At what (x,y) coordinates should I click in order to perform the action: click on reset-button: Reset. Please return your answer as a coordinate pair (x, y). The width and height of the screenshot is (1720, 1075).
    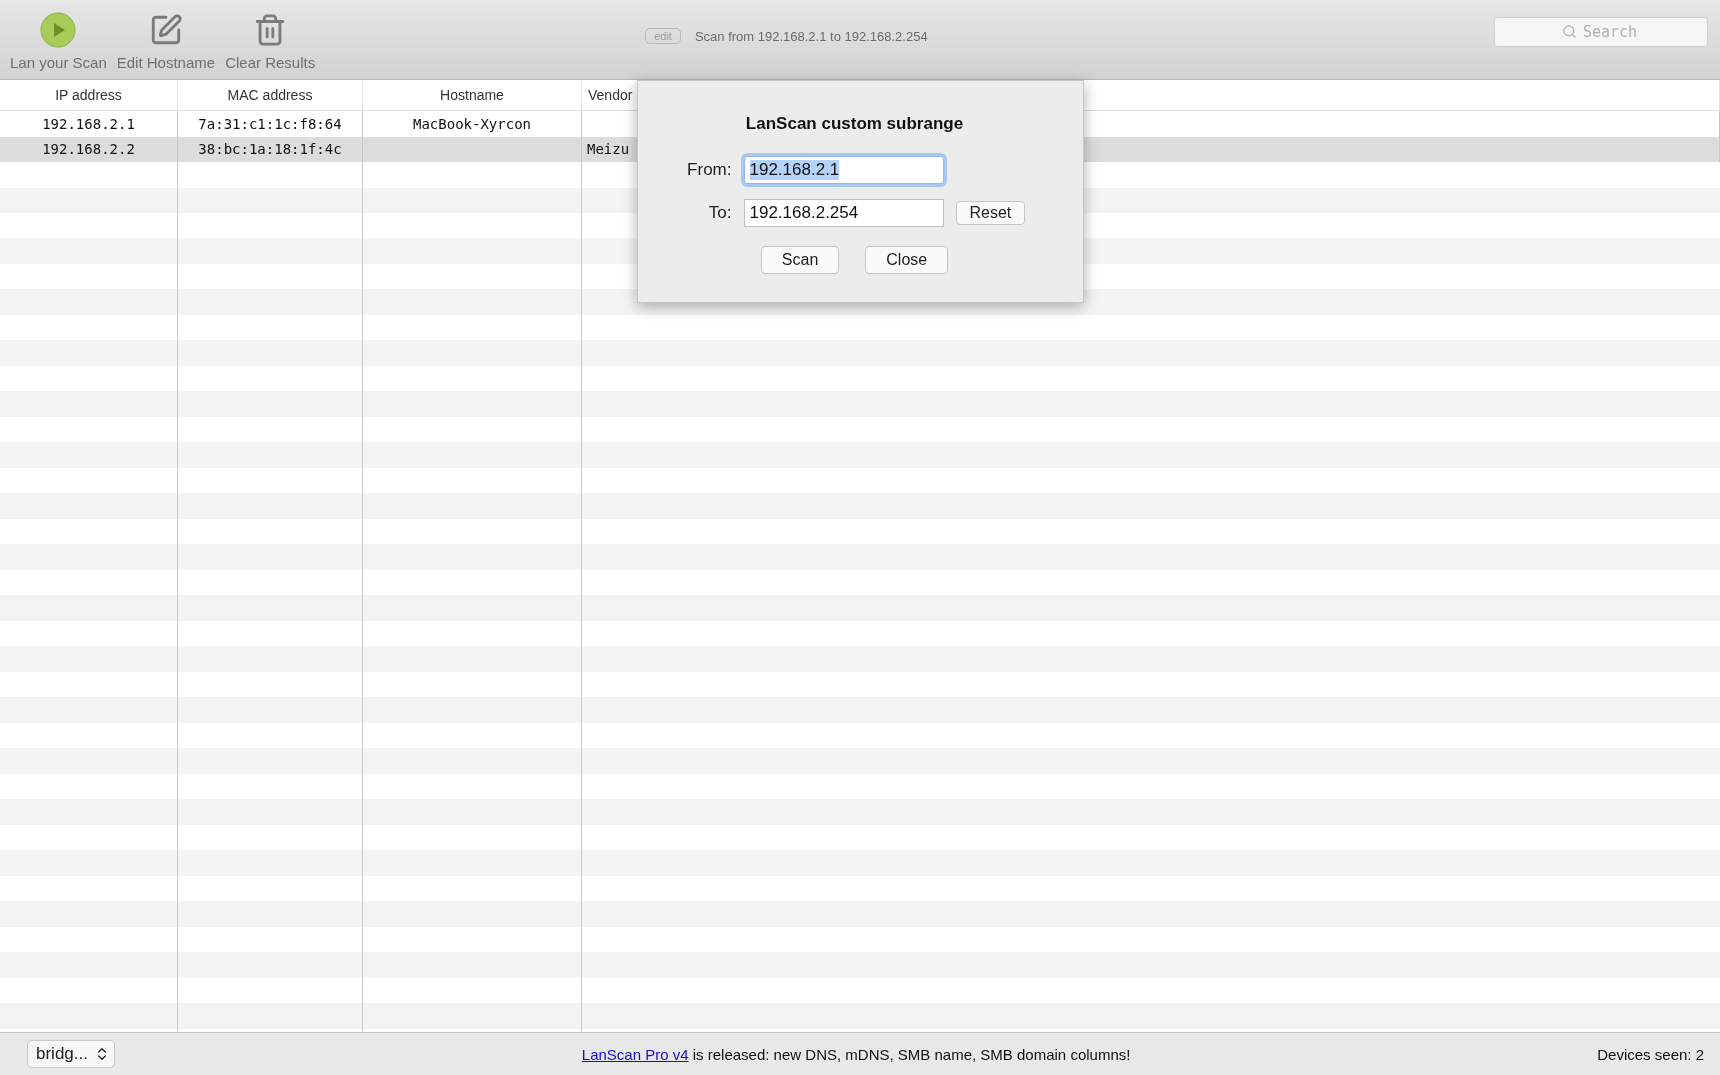
    Looking at the image, I should click on (990, 213).